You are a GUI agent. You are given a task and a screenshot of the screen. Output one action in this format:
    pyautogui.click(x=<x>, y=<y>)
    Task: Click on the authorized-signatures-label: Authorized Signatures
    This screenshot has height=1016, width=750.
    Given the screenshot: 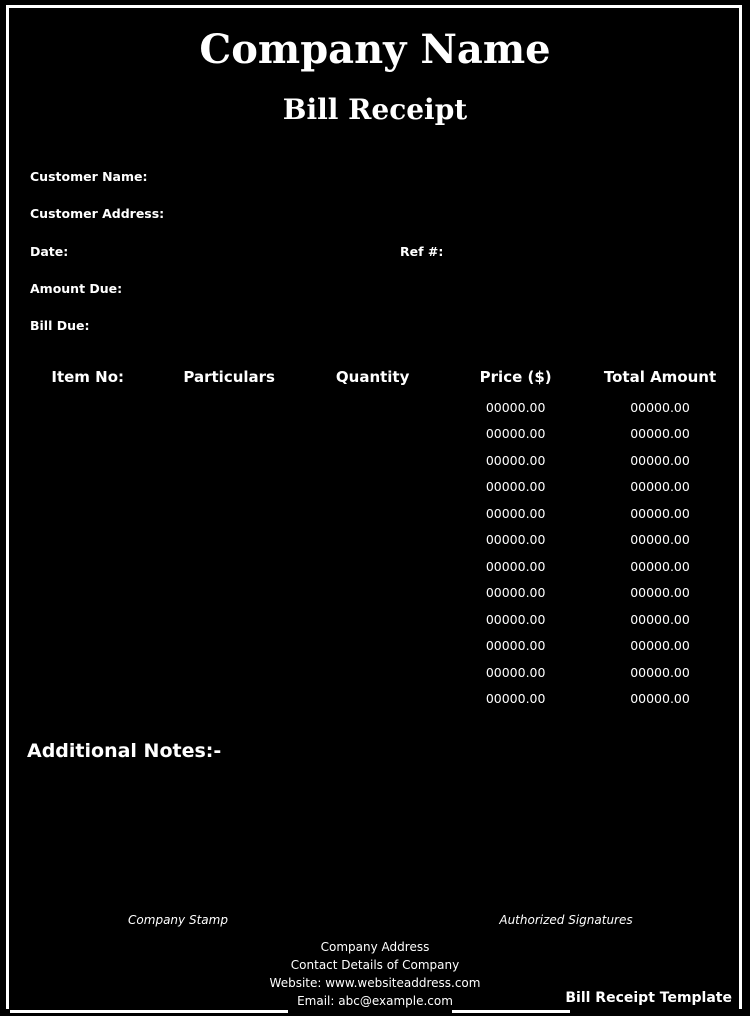 What is the action you would take?
    pyautogui.click(x=566, y=920)
    